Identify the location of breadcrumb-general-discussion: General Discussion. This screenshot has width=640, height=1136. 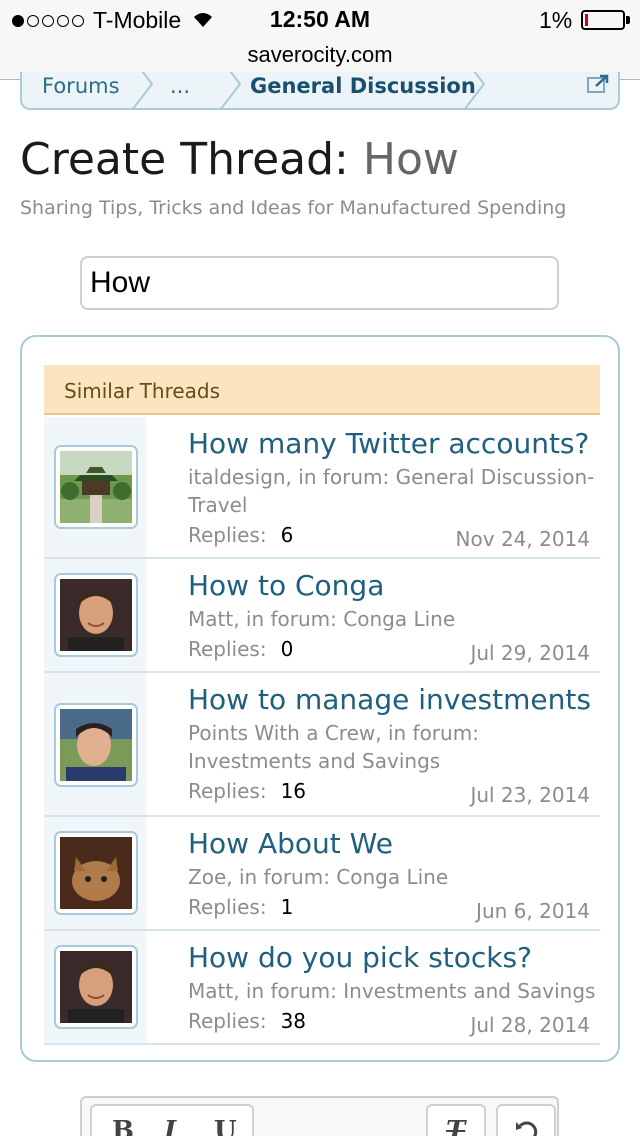
(363, 86).